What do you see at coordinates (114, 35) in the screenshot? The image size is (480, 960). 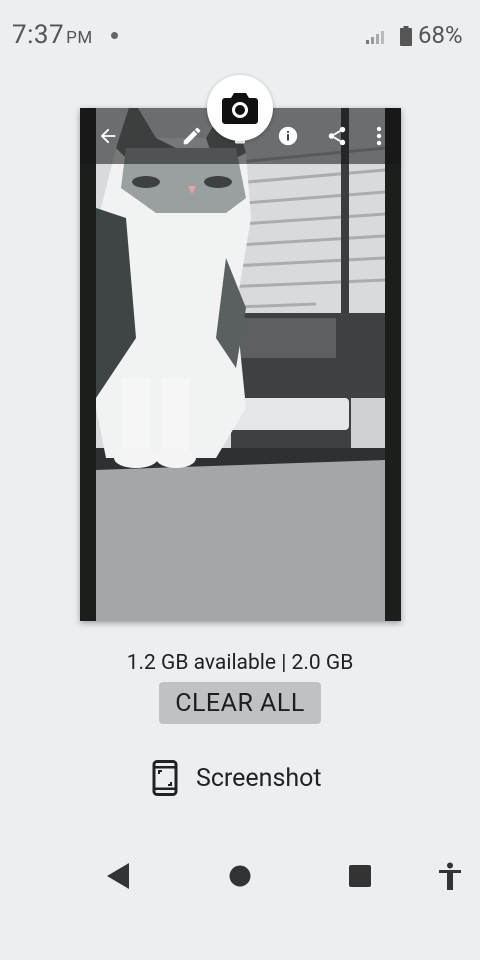 I see `notification-dot-icon` at bounding box center [114, 35].